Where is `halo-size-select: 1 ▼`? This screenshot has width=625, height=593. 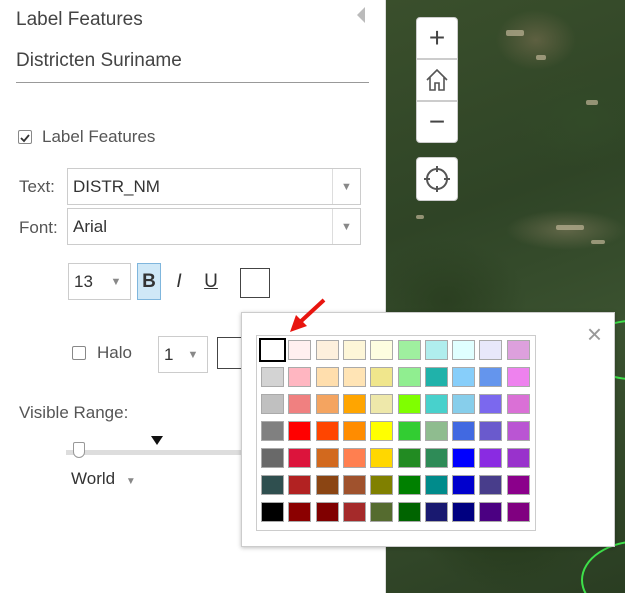 halo-size-select: 1 ▼ is located at coordinates (183, 354).